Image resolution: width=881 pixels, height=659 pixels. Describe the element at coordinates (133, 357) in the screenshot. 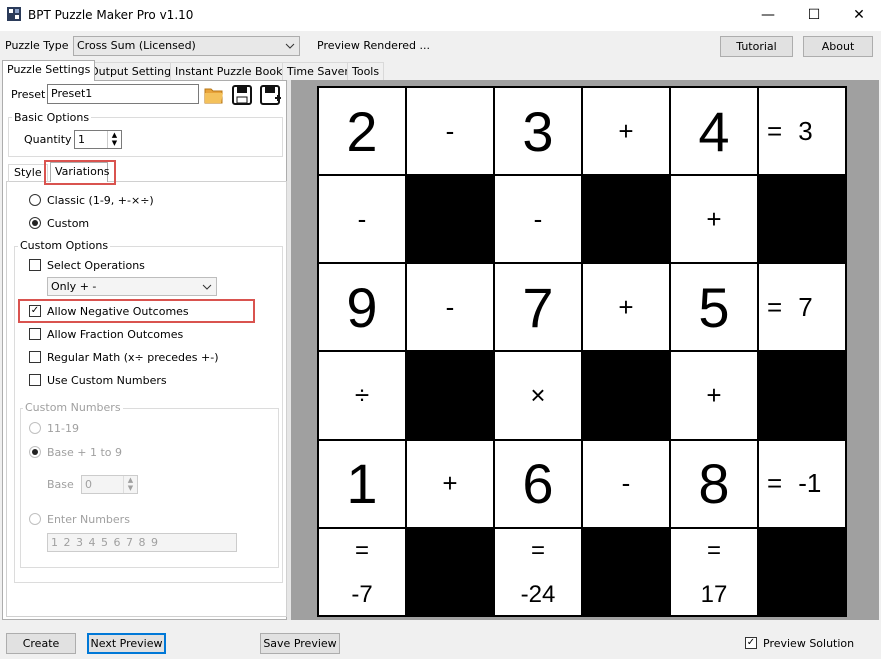

I see `regular-math-label: Regular Math (x÷ precedes +-)` at that location.